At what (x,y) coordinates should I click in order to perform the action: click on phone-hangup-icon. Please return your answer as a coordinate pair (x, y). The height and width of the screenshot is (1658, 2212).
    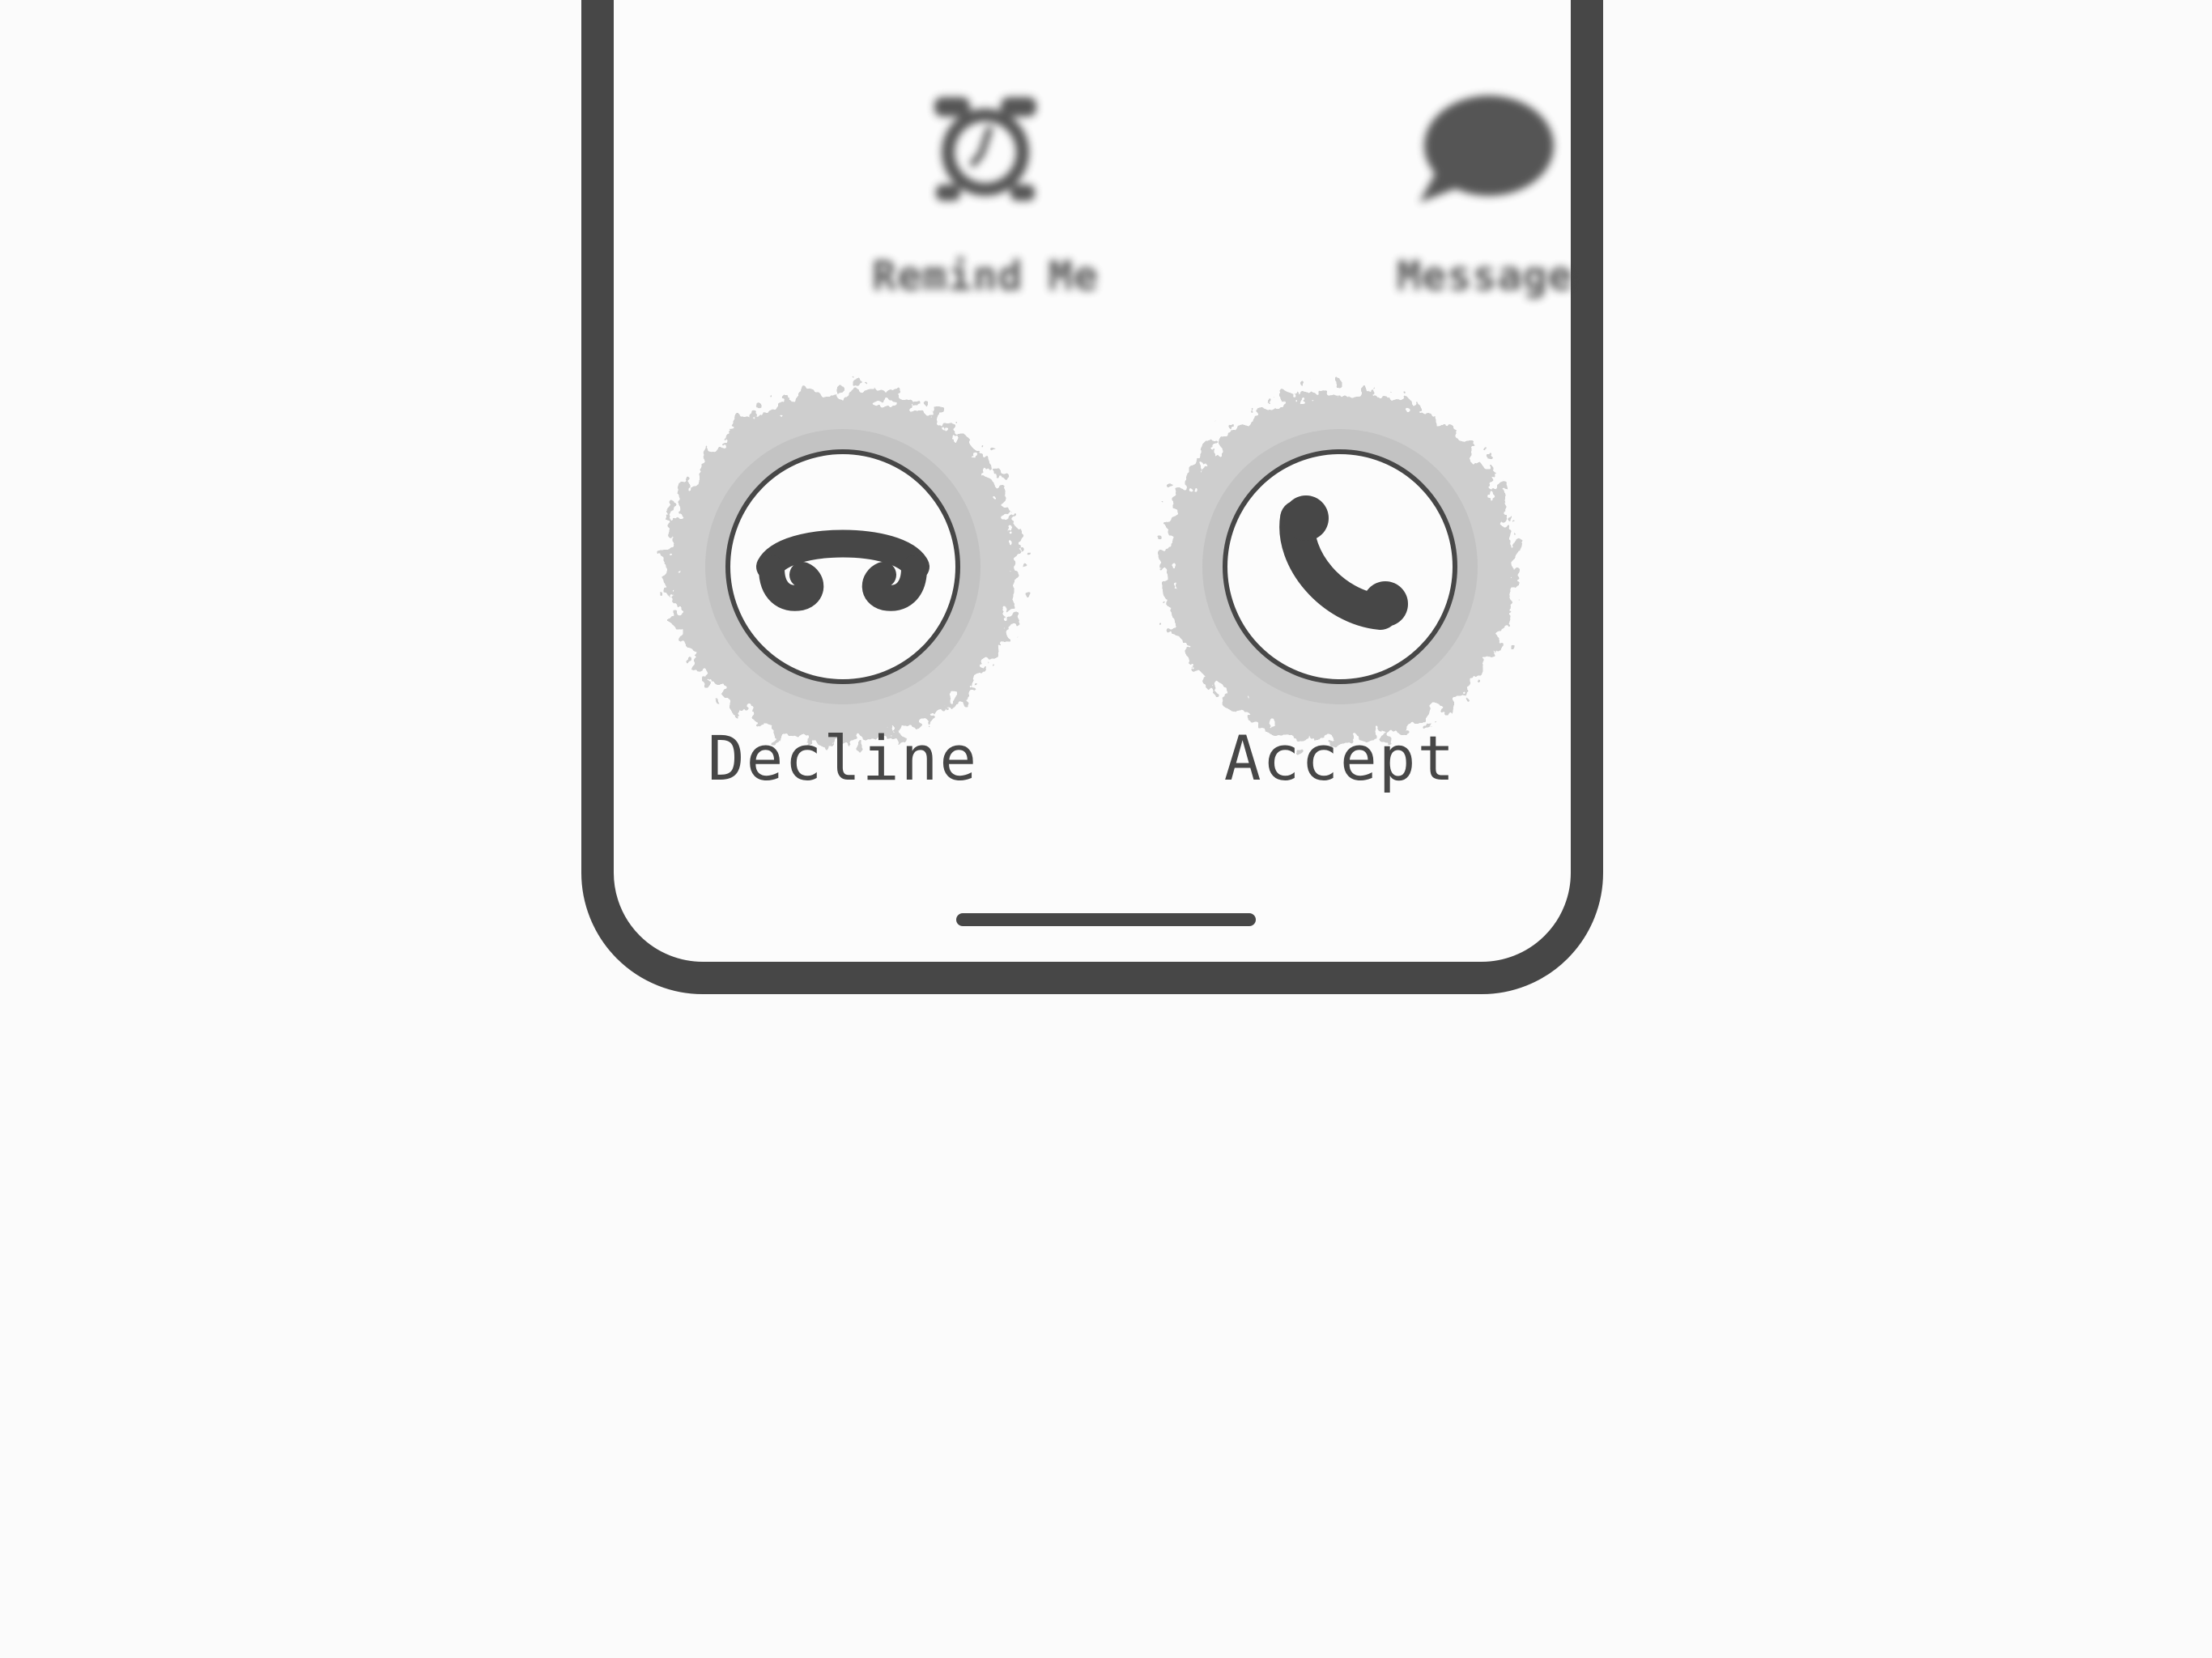
    Looking at the image, I should click on (843, 570).